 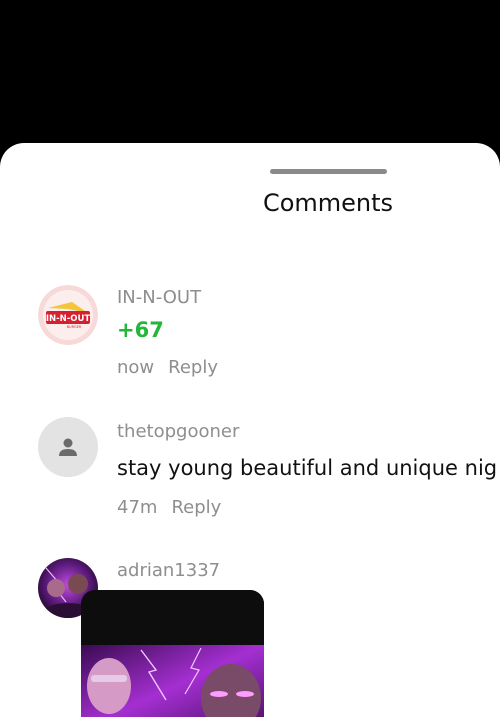 I want to click on comment-time: now, so click(x=136, y=367).